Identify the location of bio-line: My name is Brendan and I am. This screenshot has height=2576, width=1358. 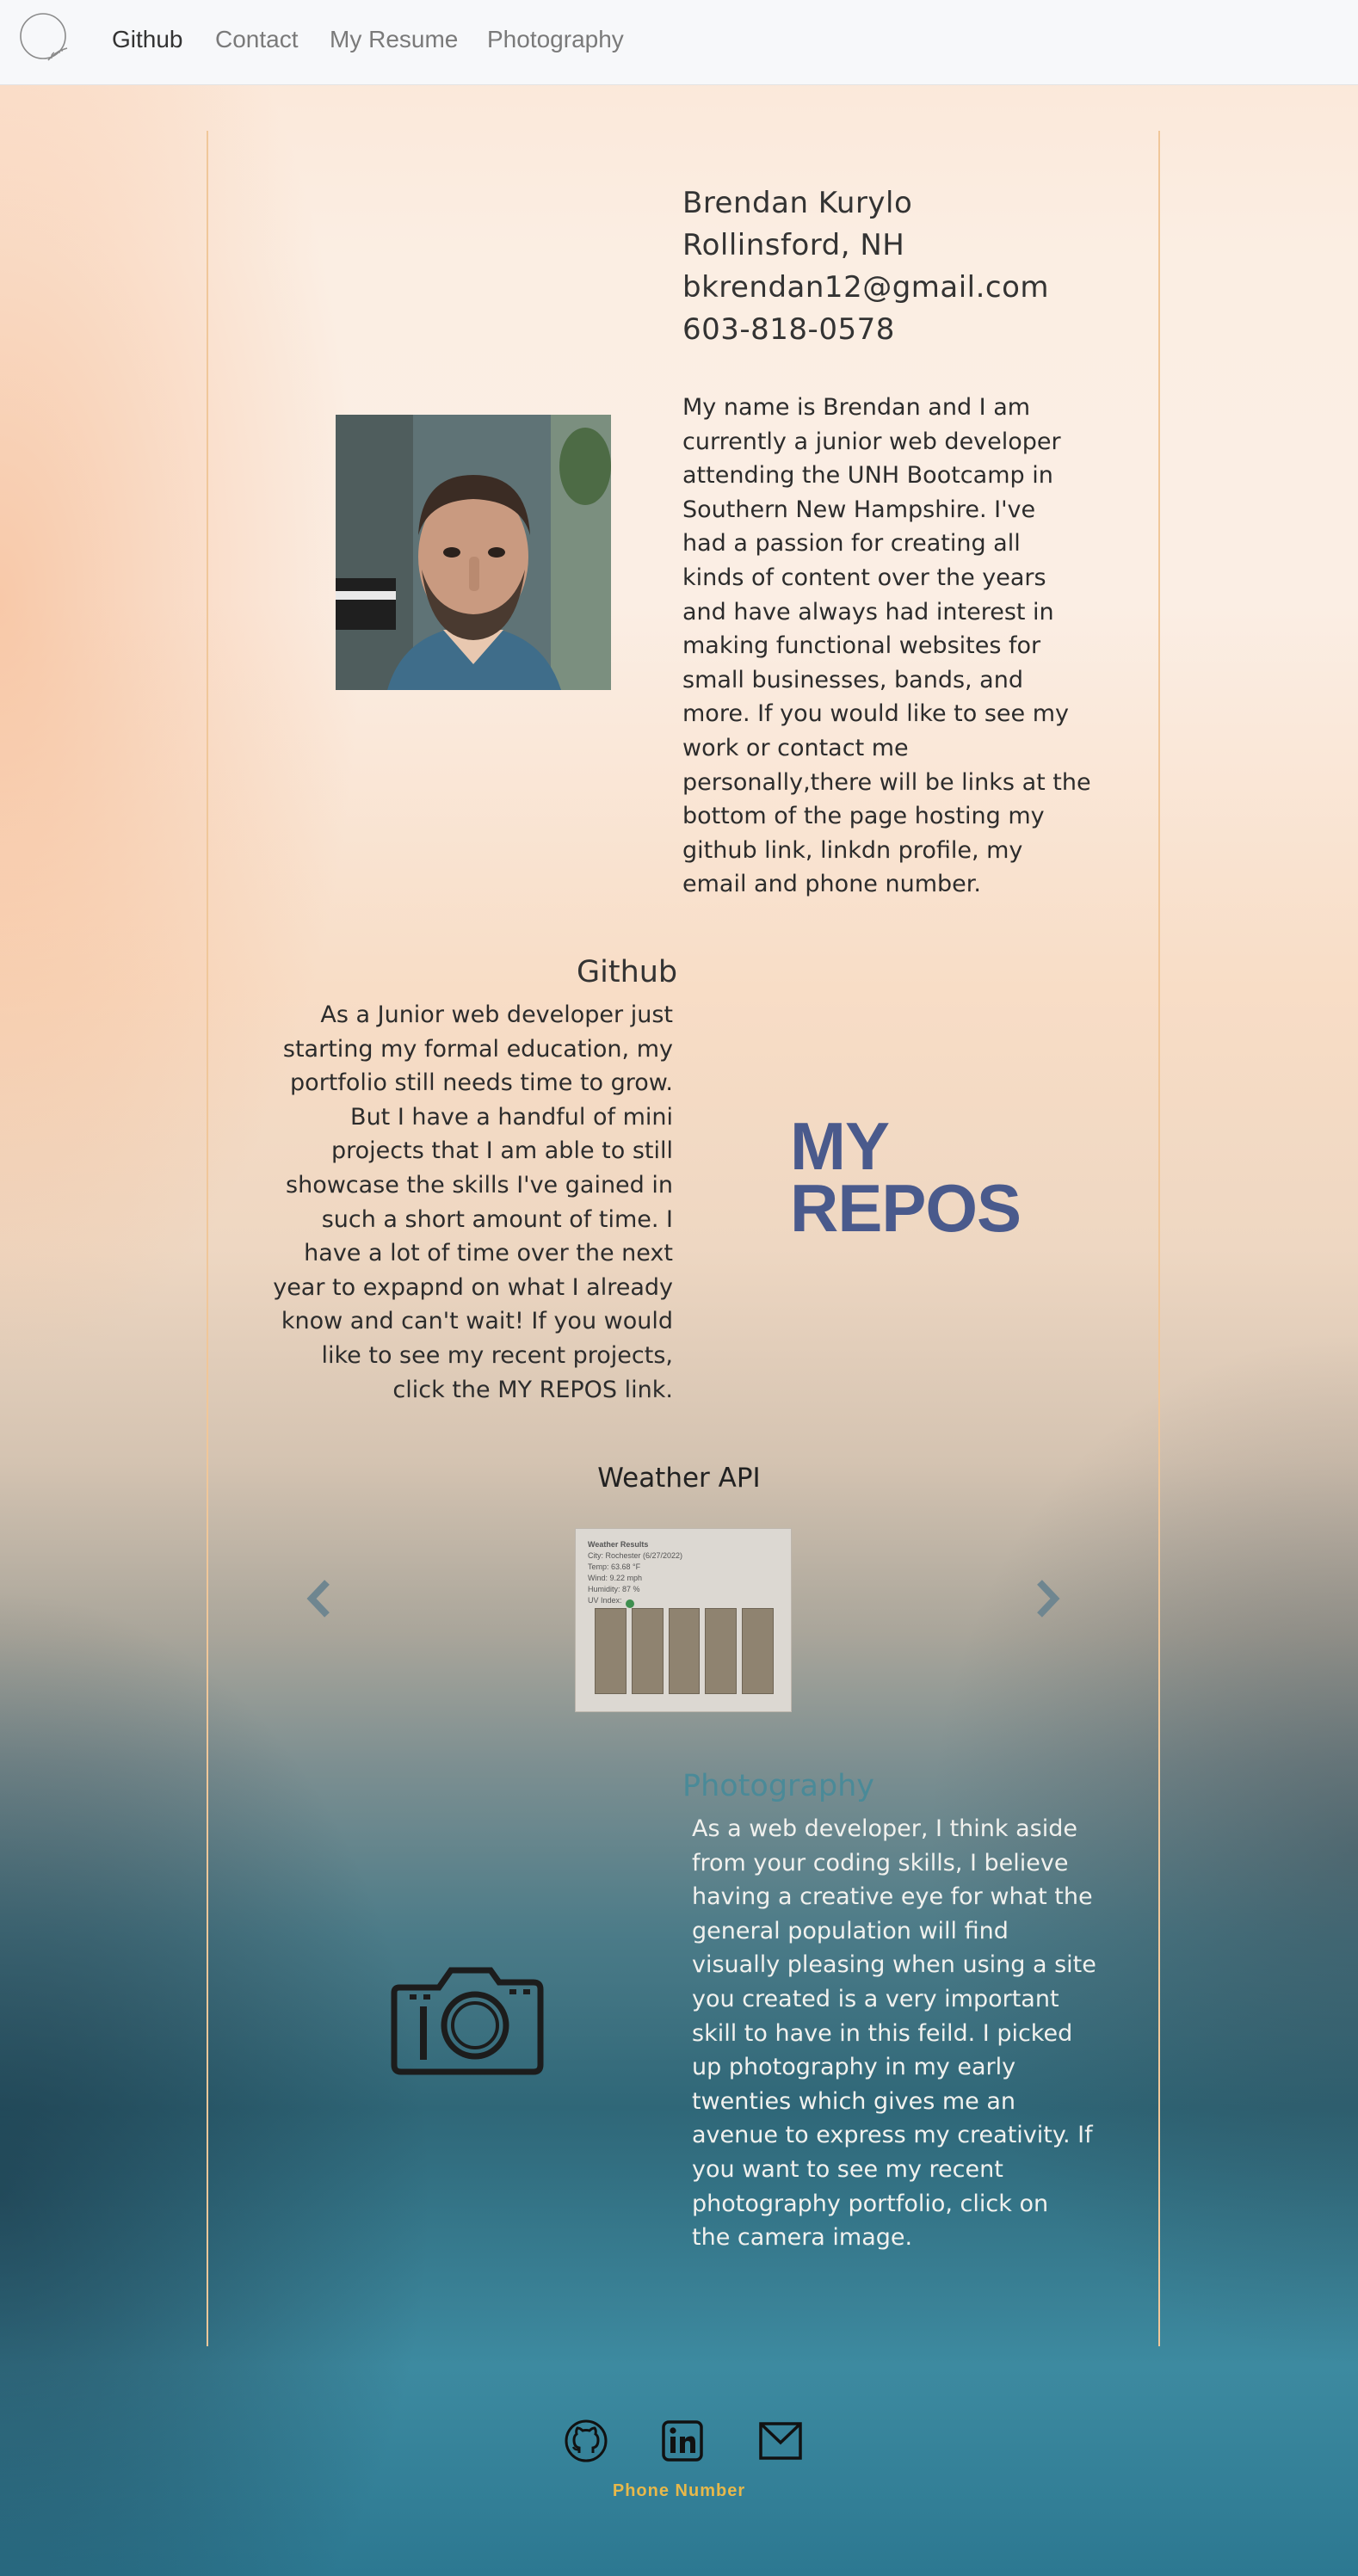
(856, 407).